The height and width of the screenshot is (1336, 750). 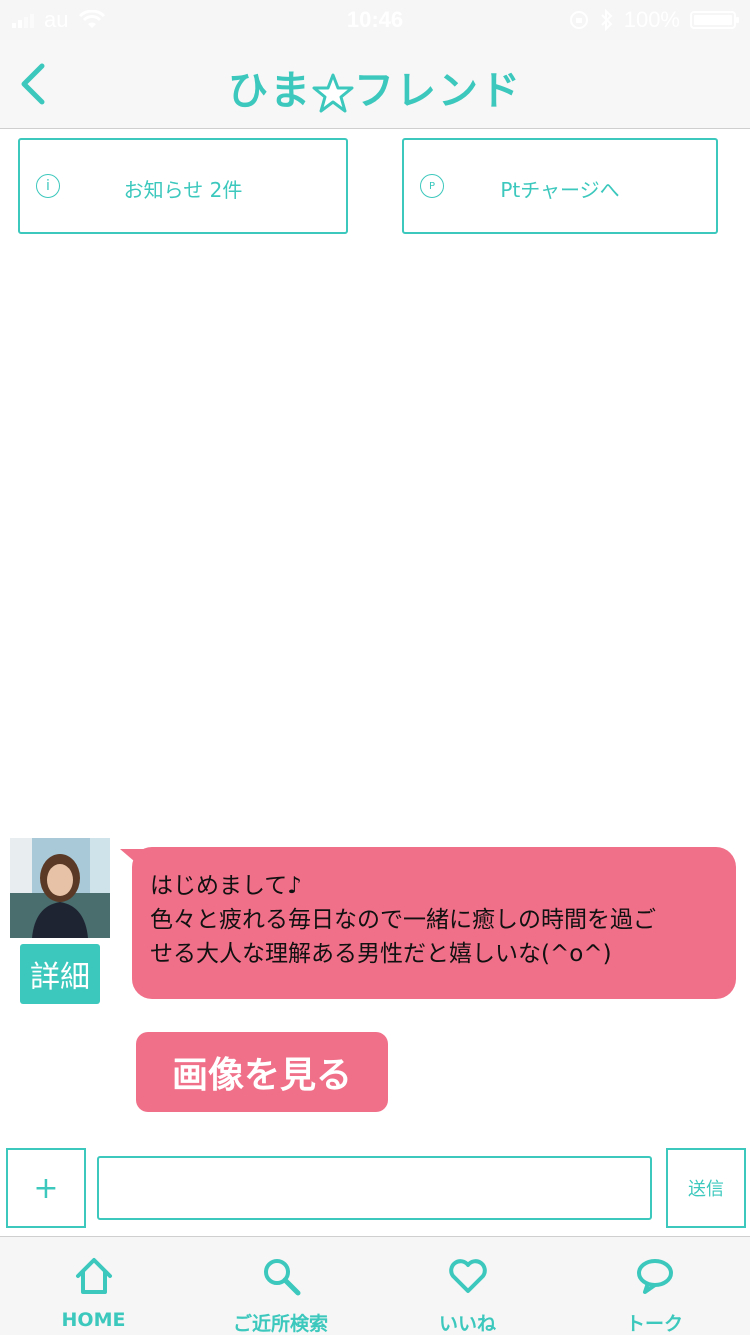 What do you see at coordinates (183, 190) in the screenshot?
I see `notices-label: お知らせ 2件` at bounding box center [183, 190].